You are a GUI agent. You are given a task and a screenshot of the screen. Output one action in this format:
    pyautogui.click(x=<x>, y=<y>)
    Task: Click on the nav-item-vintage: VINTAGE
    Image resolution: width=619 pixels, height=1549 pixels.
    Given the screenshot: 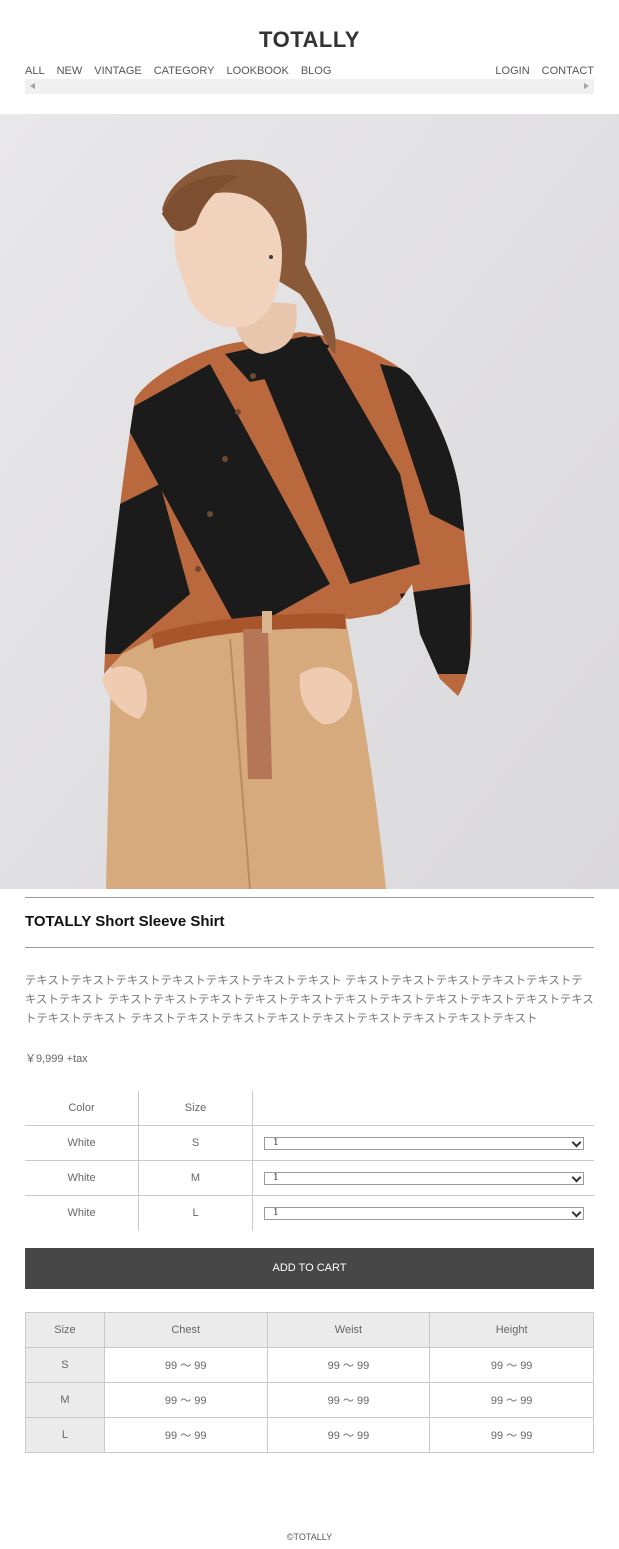 What is the action you would take?
    pyautogui.click(x=117, y=71)
    